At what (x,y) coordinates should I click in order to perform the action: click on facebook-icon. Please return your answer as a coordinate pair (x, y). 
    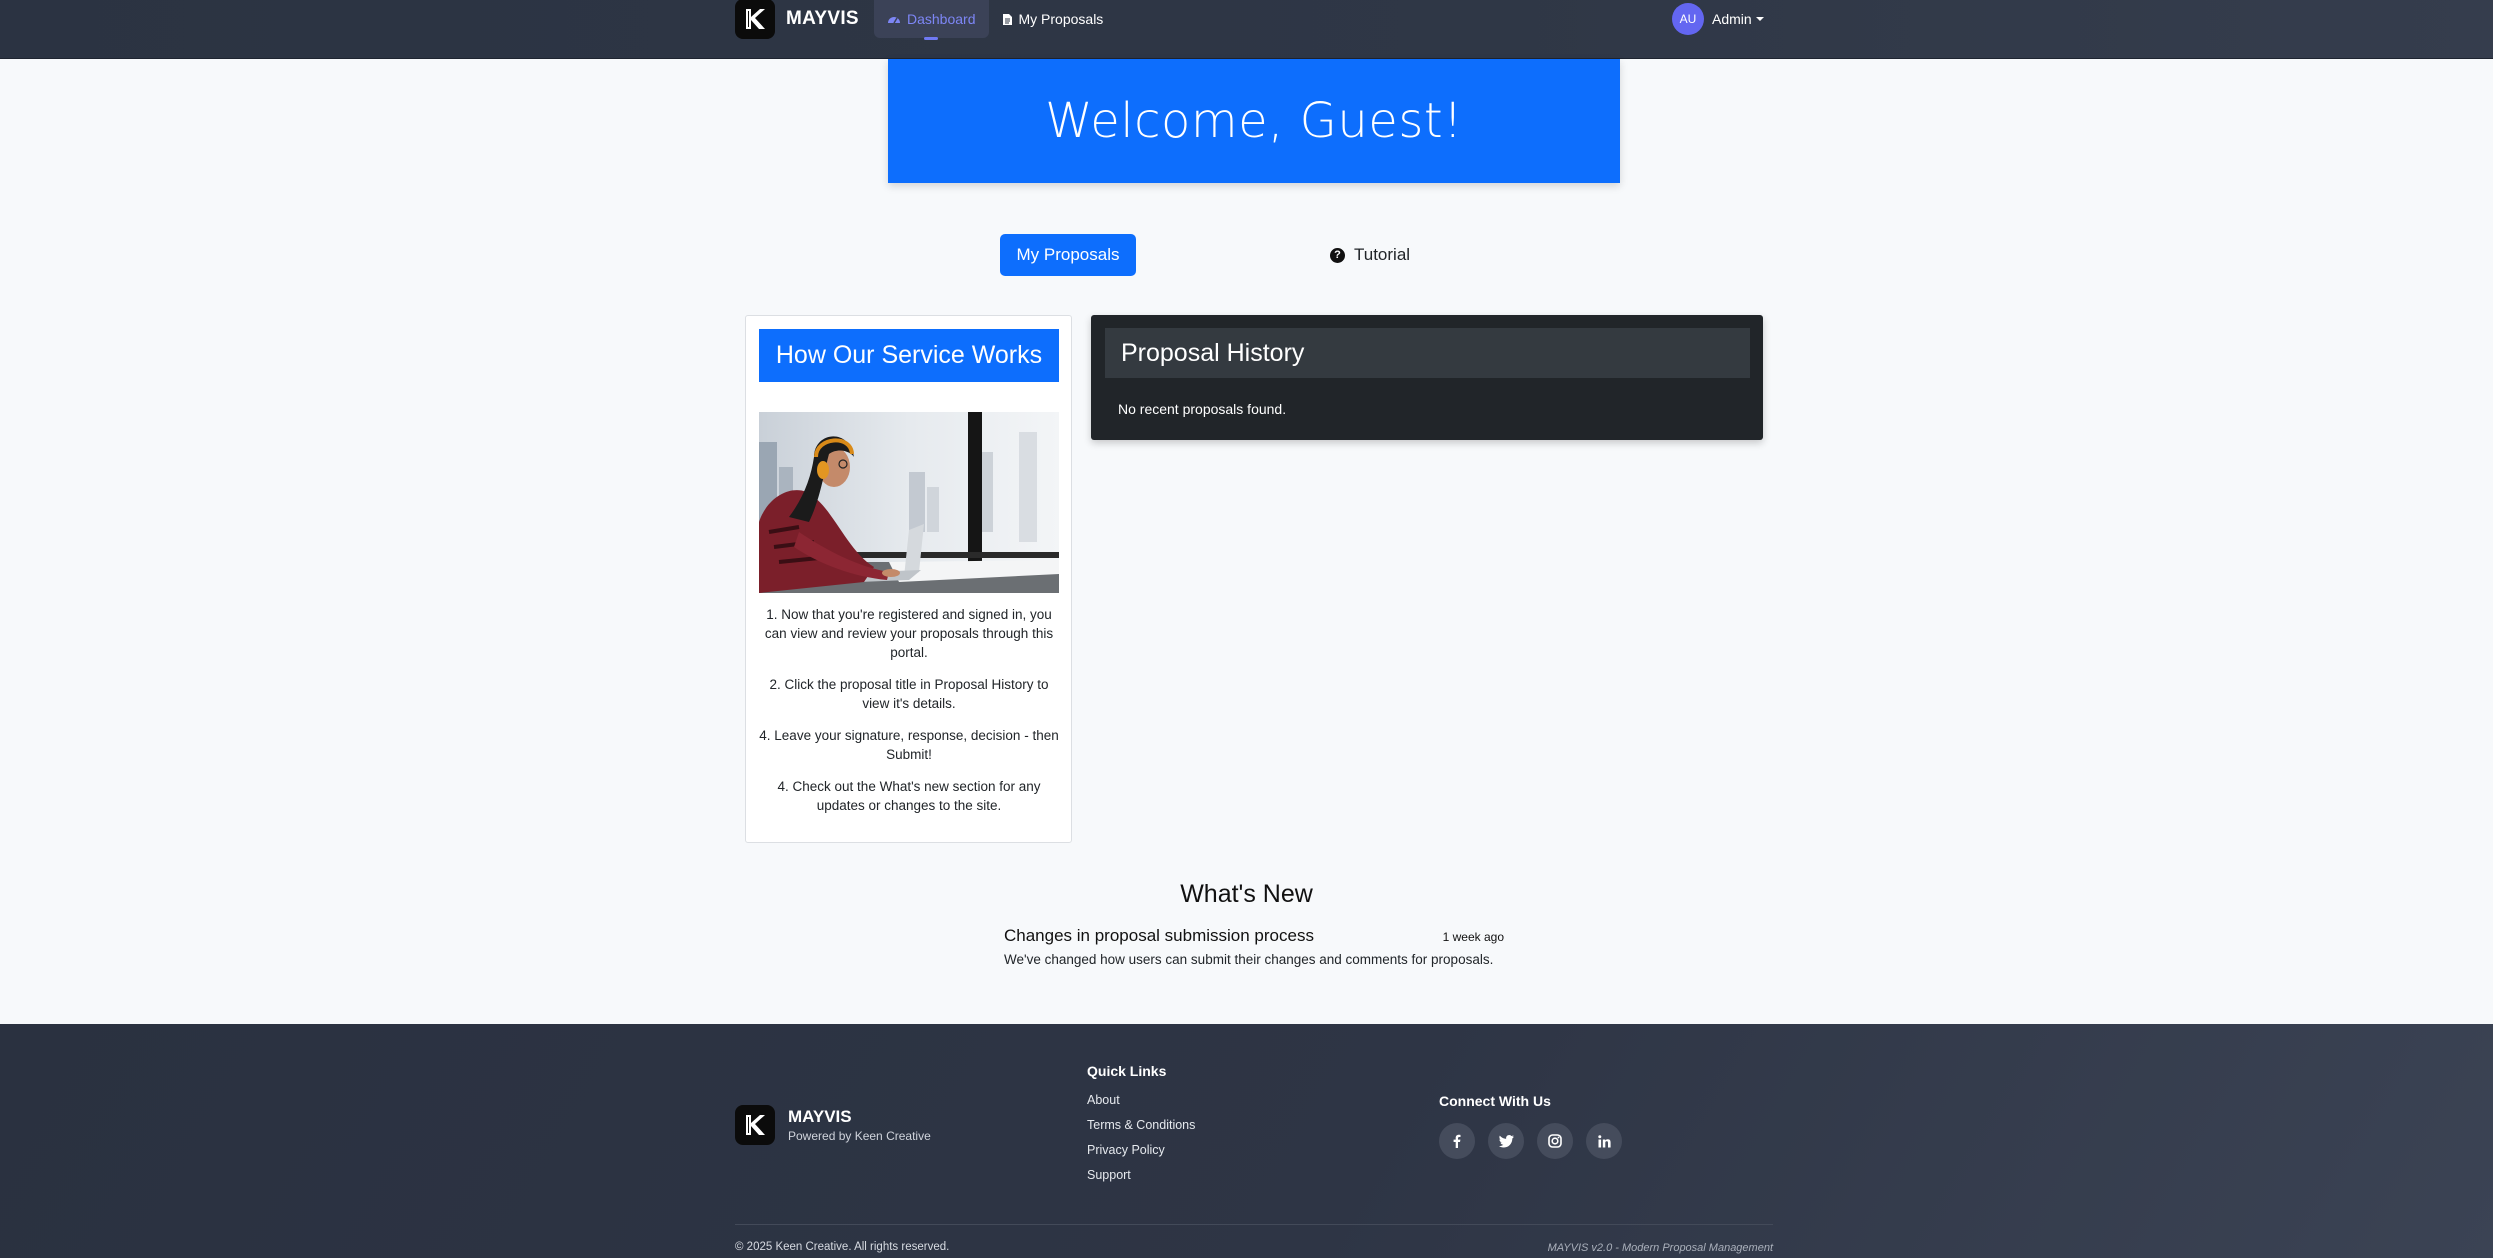
    Looking at the image, I should click on (1457, 1141).